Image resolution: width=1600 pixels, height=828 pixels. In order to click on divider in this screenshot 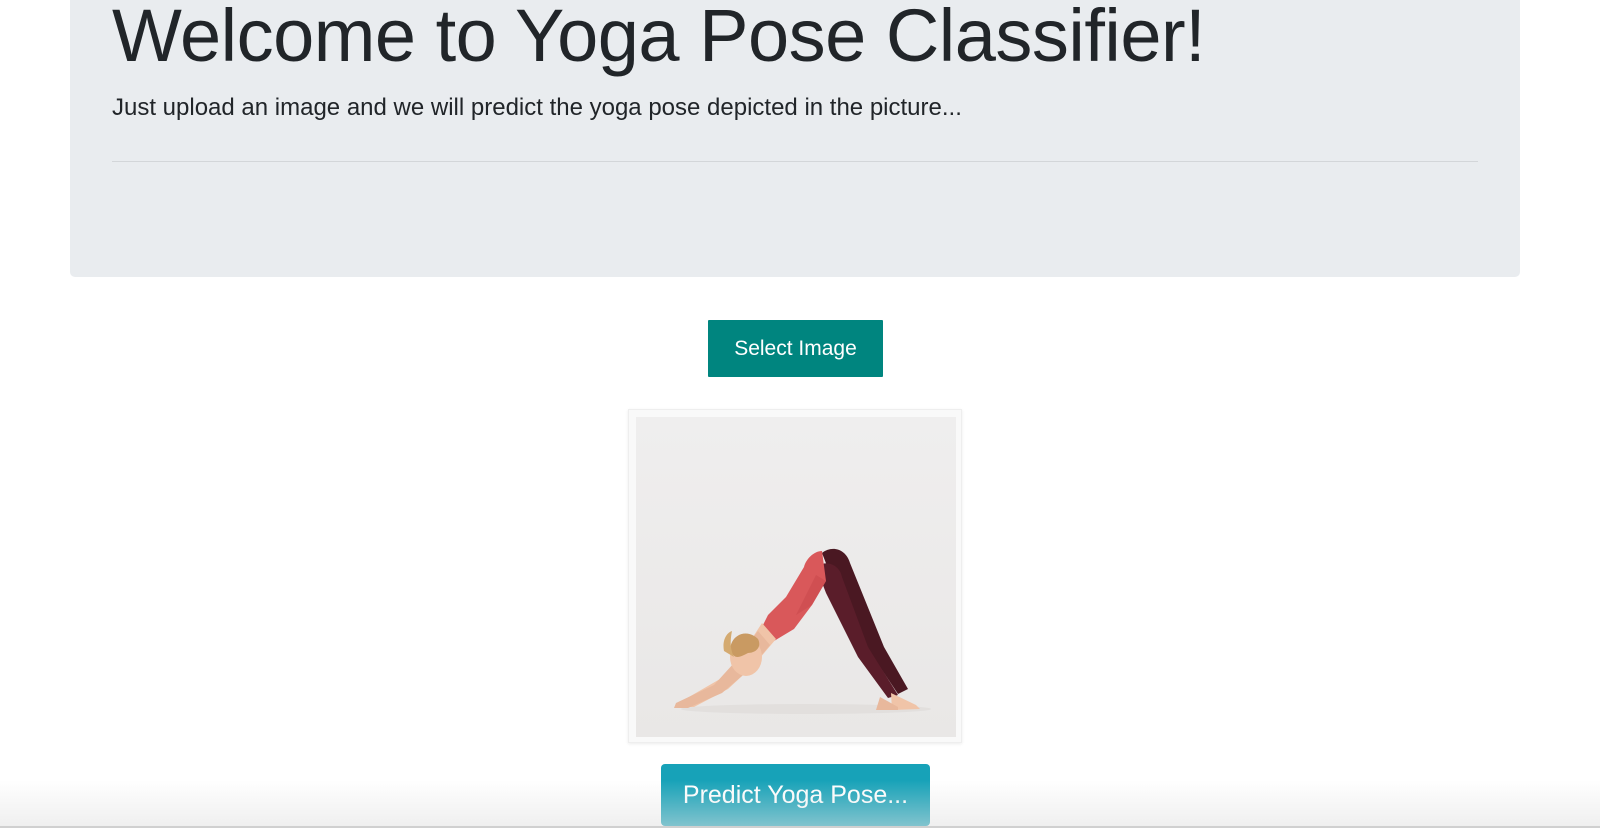, I will do `click(795, 161)`.